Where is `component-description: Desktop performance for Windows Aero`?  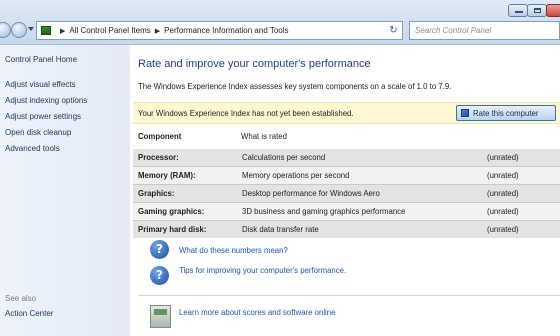 component-description: Desktop performance for Windows Aero is located at coordinates (311, 193).